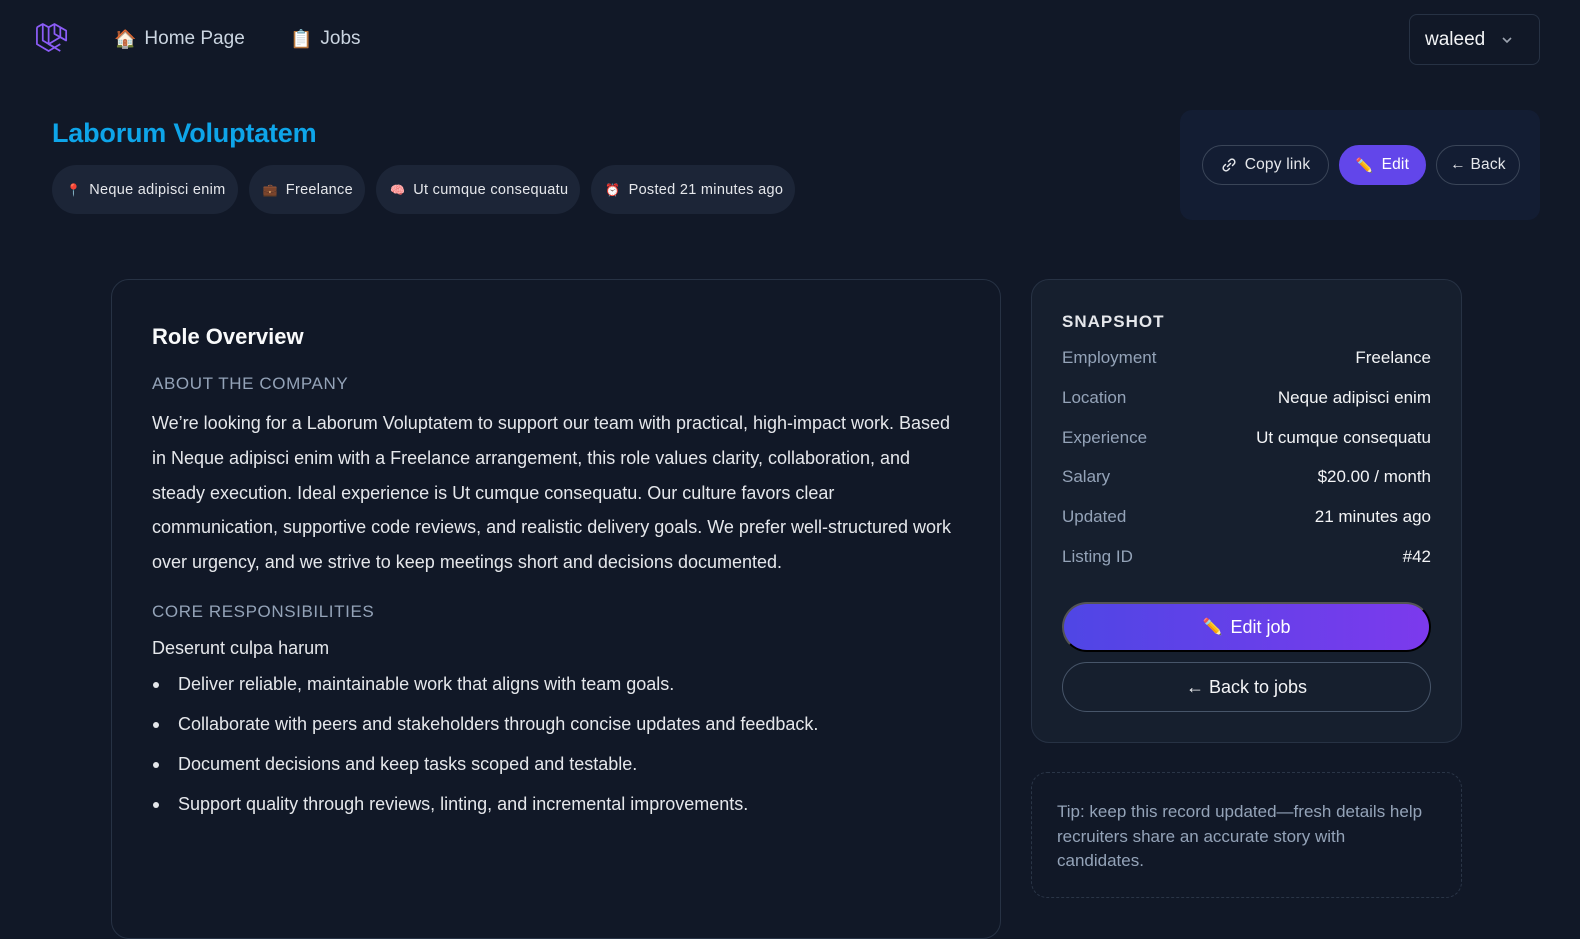 This screenshot has height=939, width=1580. Describe the element at coordinates (1246, 368) in the screenshot. I see `snapshot-row-employment: Employment Freelance` at that location.